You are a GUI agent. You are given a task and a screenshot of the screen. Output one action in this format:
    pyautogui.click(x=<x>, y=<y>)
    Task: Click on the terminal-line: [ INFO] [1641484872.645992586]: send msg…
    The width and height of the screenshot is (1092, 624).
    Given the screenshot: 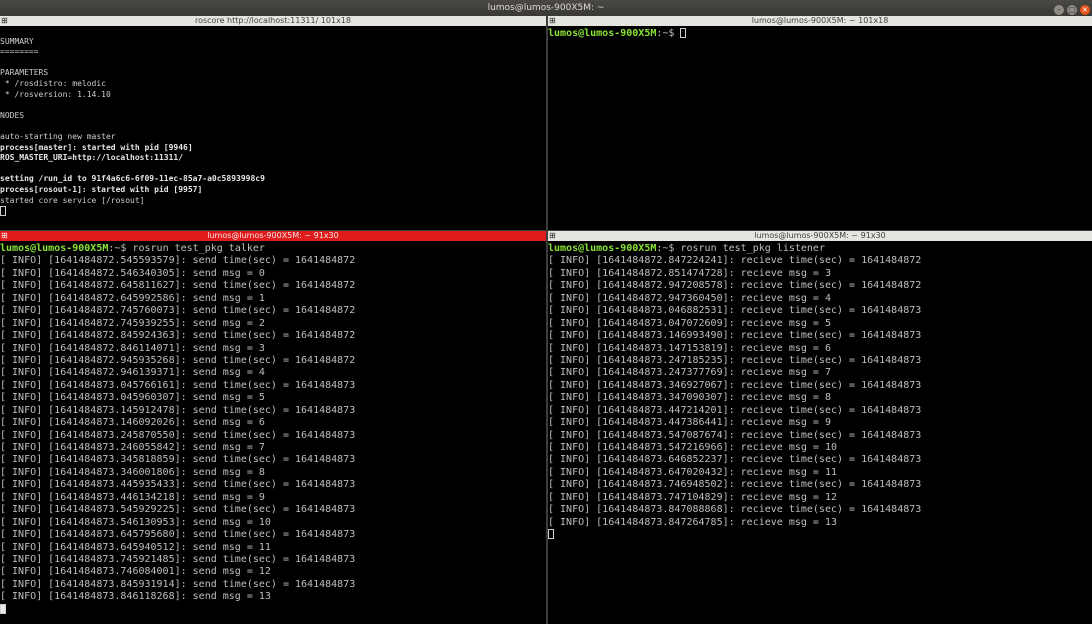 What is the action you would take?
    pyautogui.click(x=132, y=298)
    